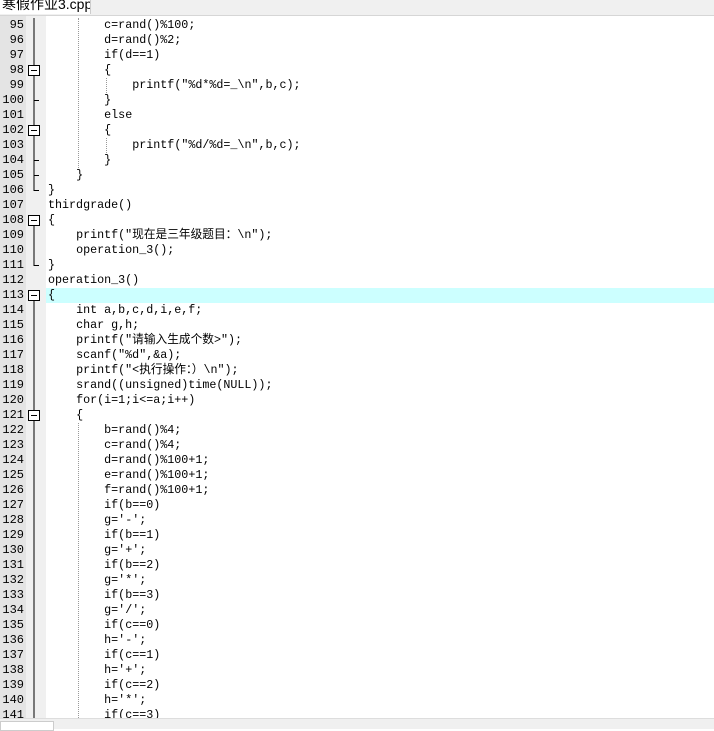 The width and height of the screenshot is (714, 731). What do you see at coordinates (357, 8) in the screenshot?
I see `tab-bar: 寒假作业3.cpp` at bounding box center [357, 8].